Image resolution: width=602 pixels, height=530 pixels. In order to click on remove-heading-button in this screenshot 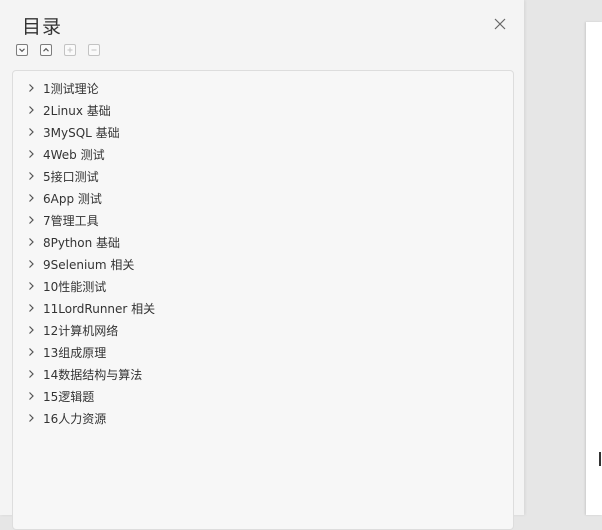, I will do `click(94, 50)`.